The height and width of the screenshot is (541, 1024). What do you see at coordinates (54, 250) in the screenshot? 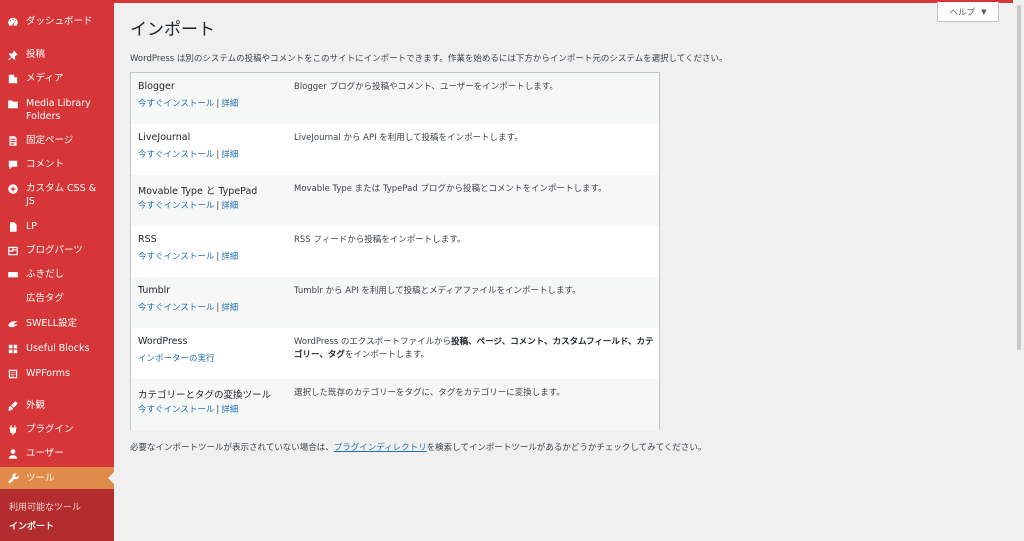
I see `sidebar-item-label: ブログパーツ` at bounding box center [54, 250].